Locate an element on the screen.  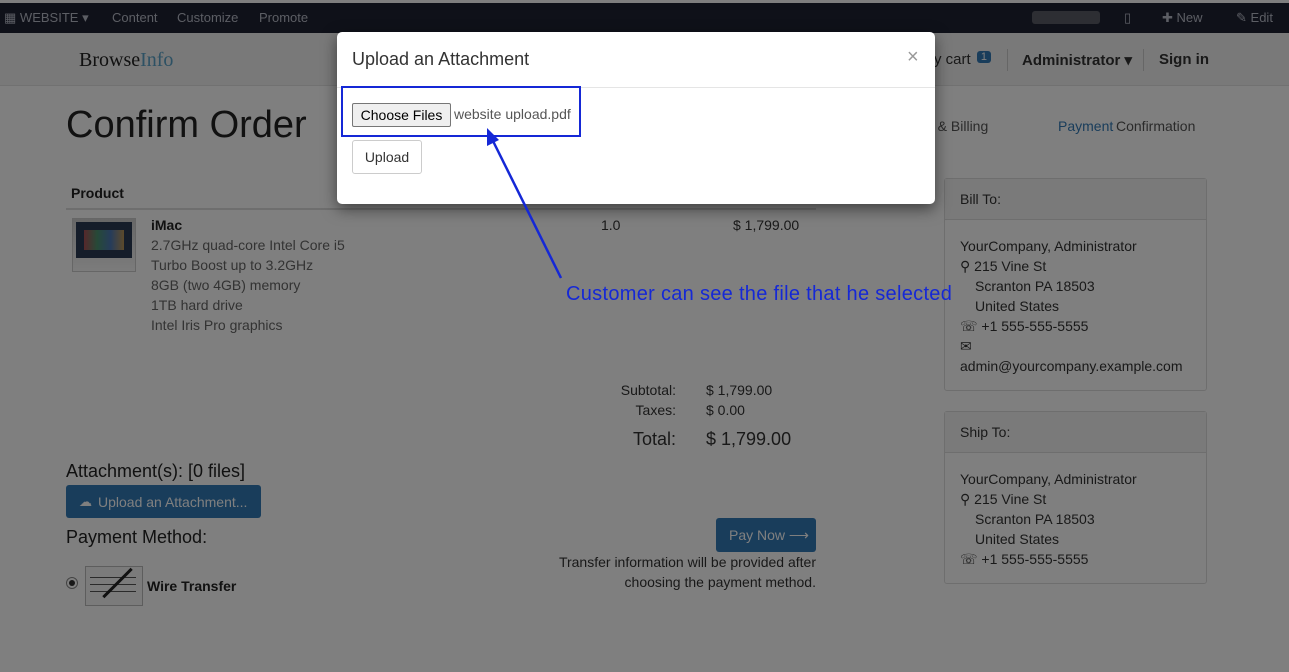
upload-button: Upload is located at coordinates (387, 157).